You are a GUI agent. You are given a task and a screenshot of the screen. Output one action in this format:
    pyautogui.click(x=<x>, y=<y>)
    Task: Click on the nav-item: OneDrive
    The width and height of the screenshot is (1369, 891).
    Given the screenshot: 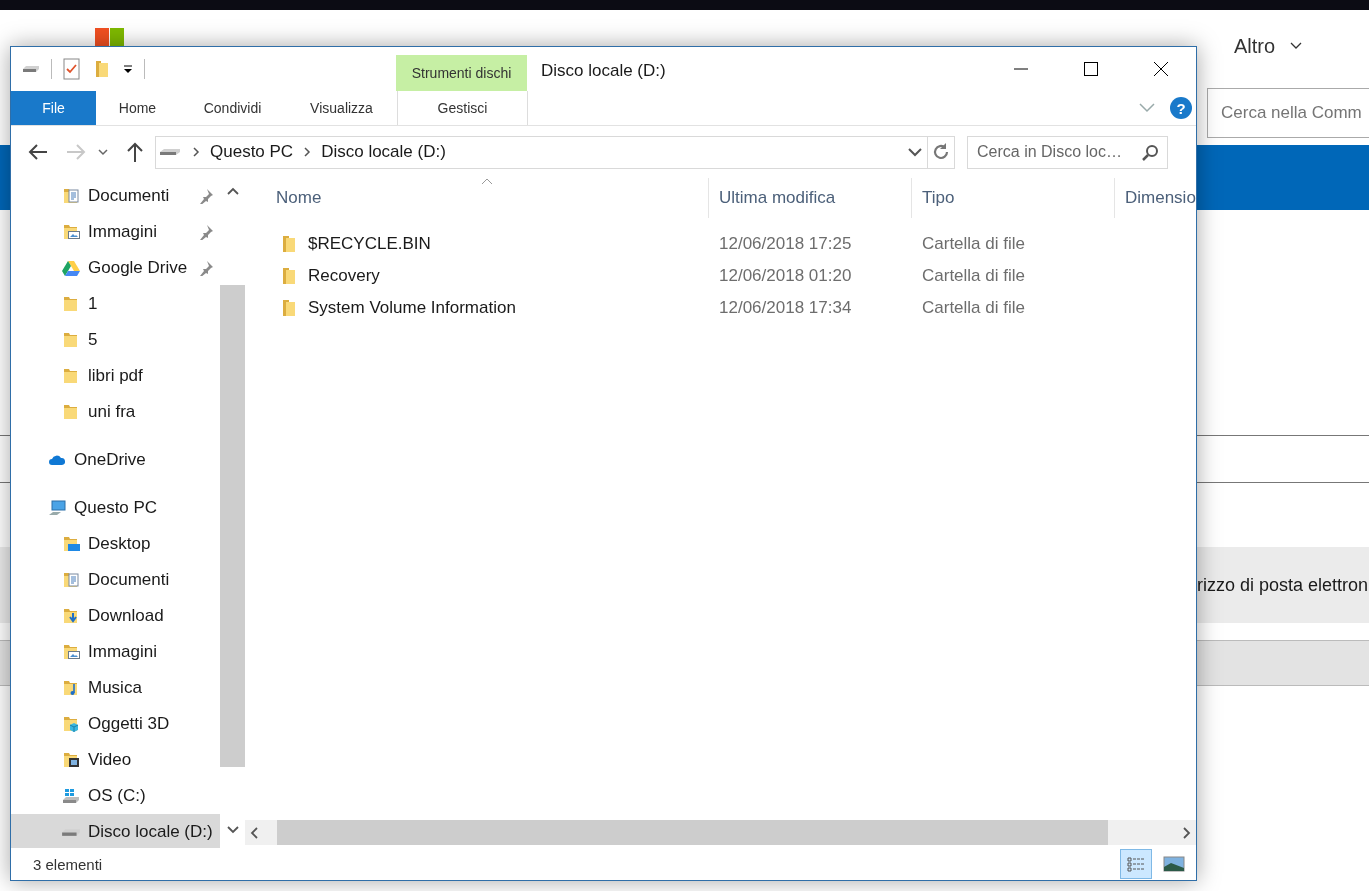 What is the action you would take?
    pyautogui.click(x=115, y=460)
    